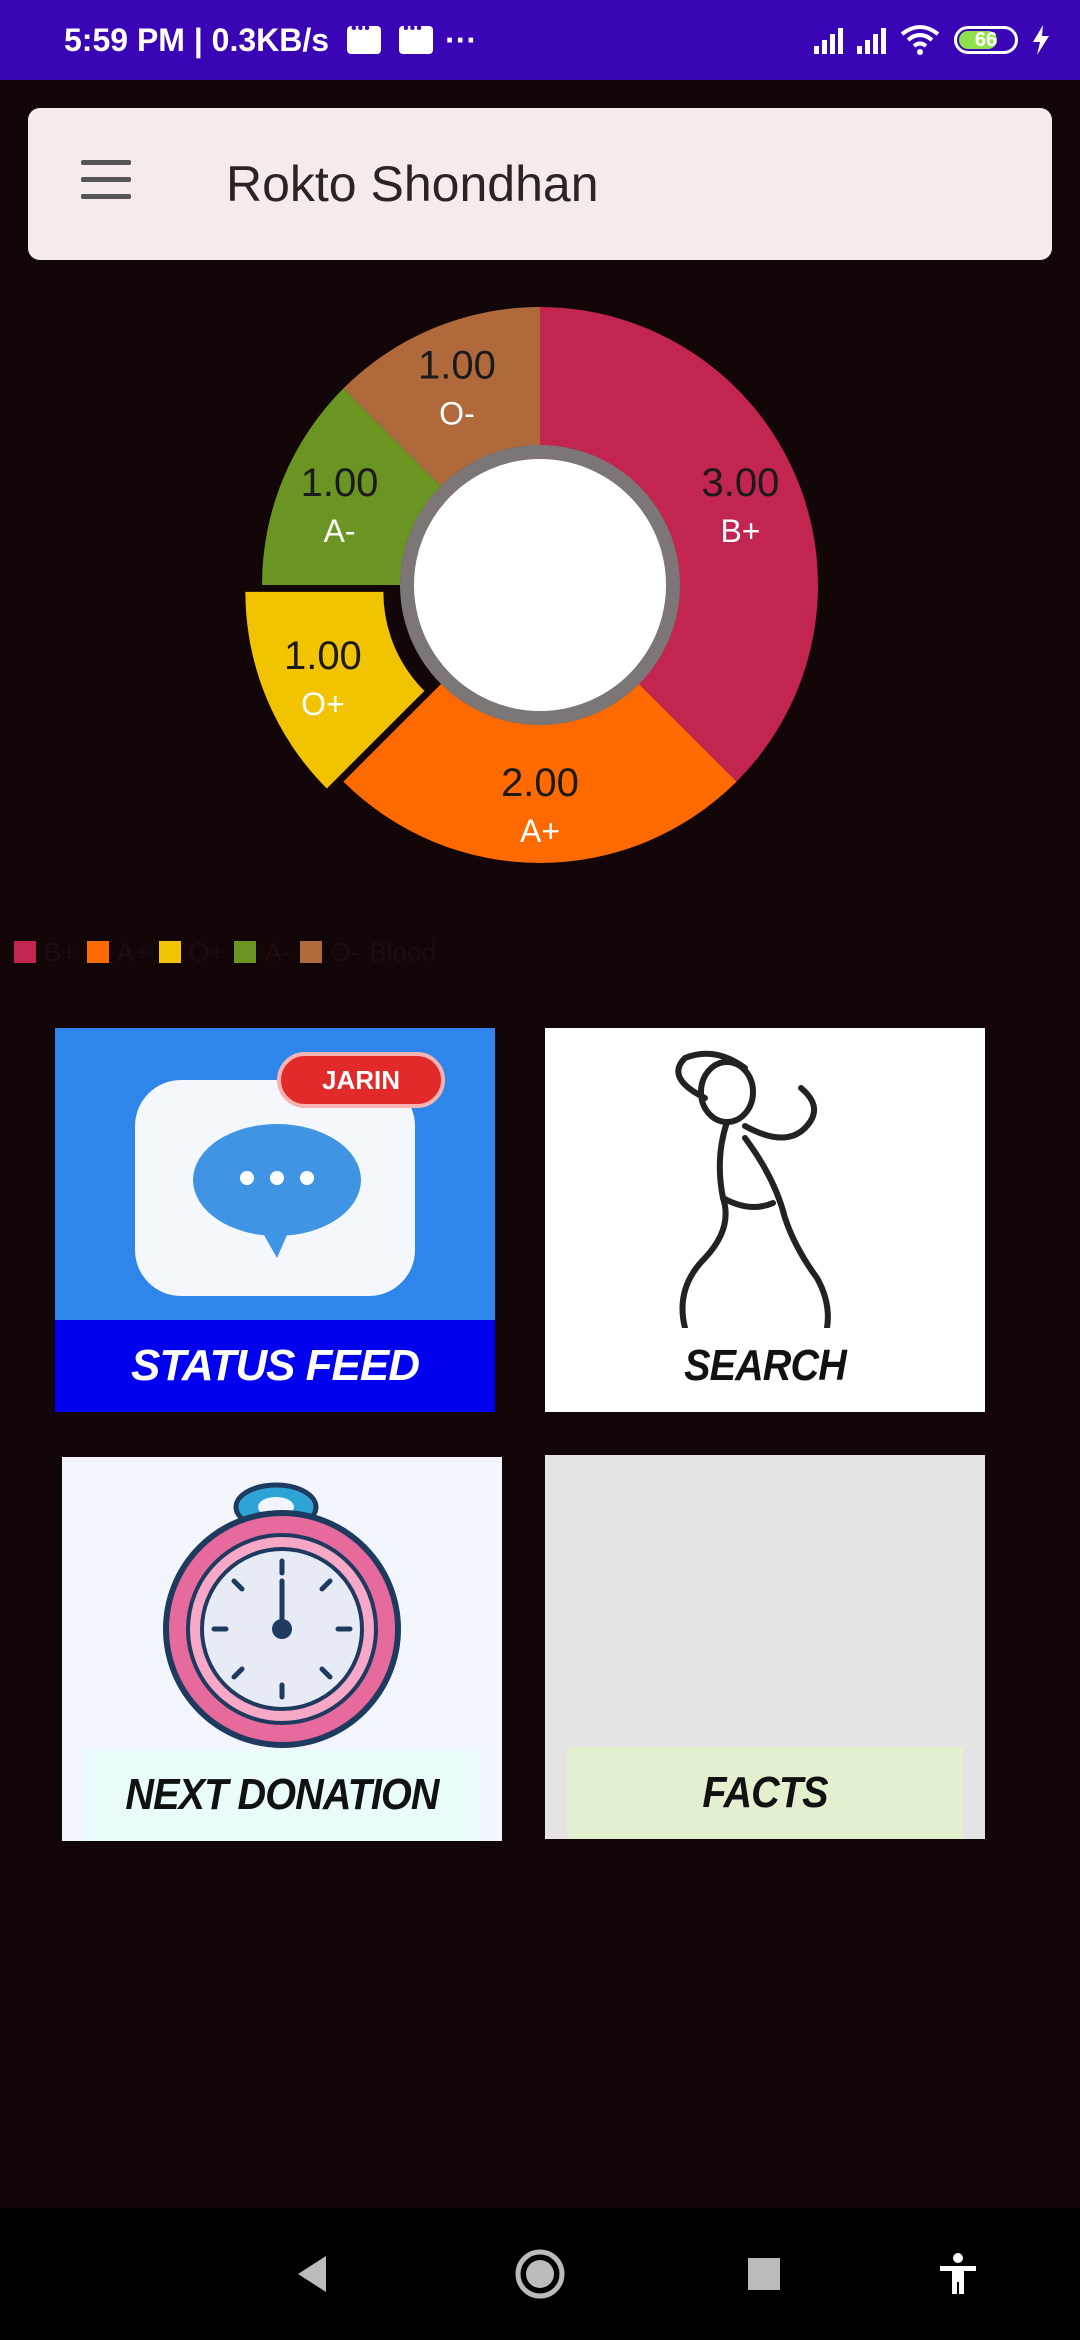 This screenshot has width=1080, height=2340. I want to click on slice-category-label: A-, so click(340, 531).